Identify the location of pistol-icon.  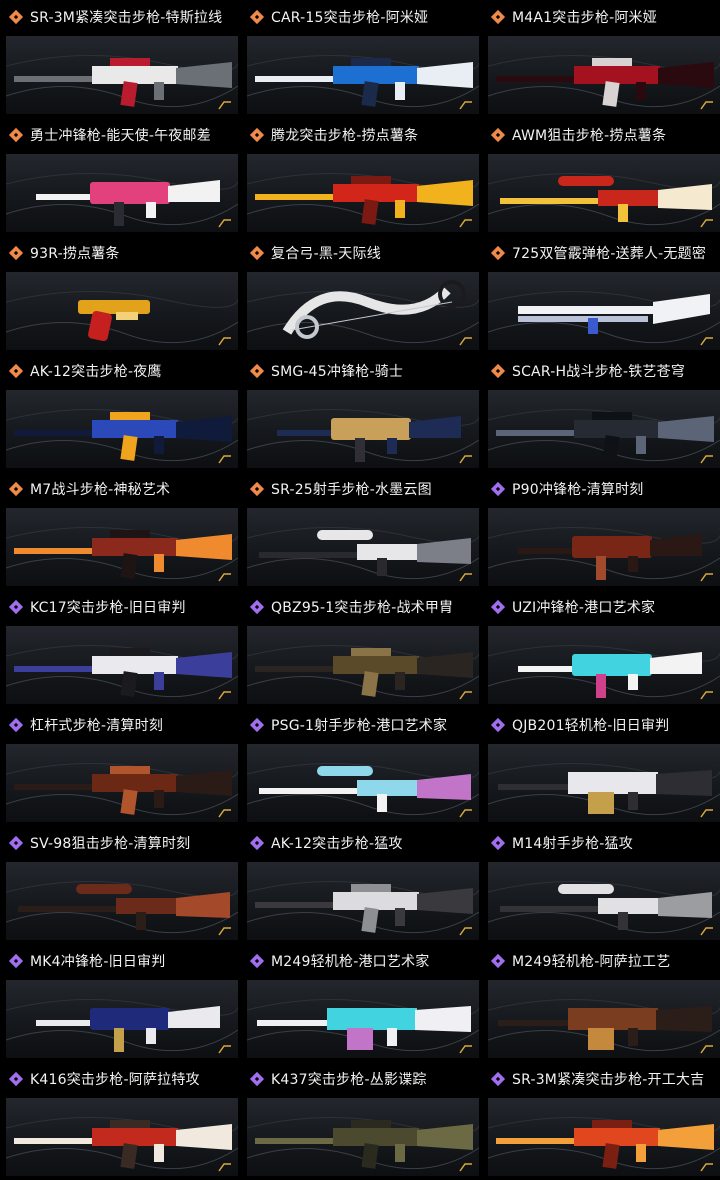
(122, 317).